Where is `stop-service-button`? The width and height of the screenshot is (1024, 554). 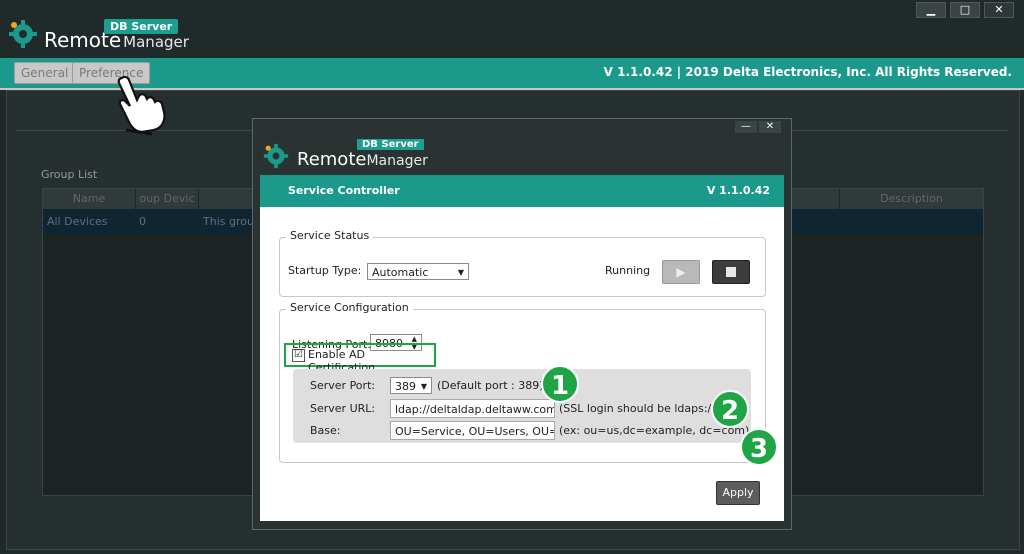
stop-service-button is located at coordinates (731, 272).